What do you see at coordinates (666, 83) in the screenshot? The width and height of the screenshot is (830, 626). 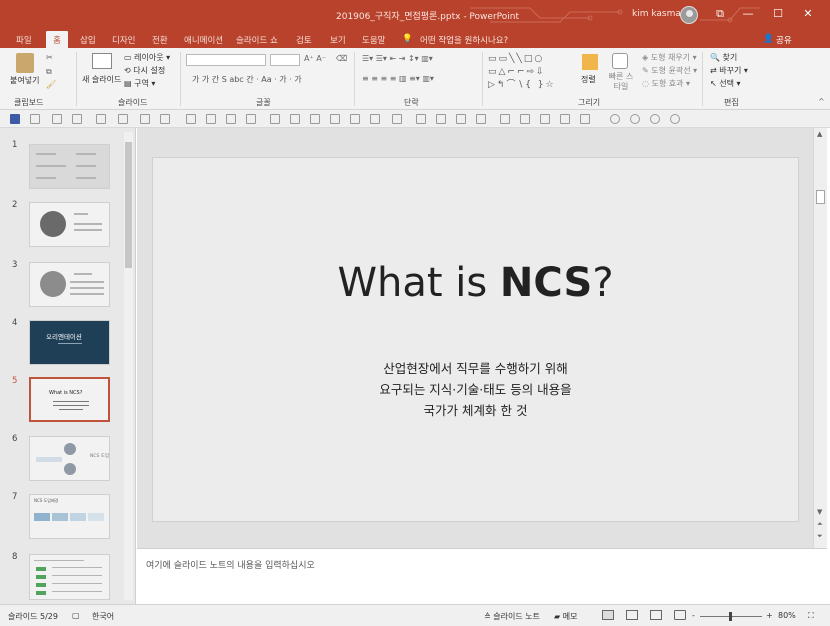 I see `shape-effects-button: ◌ 도형 효과 ▾` at bounding box center [666, 83].